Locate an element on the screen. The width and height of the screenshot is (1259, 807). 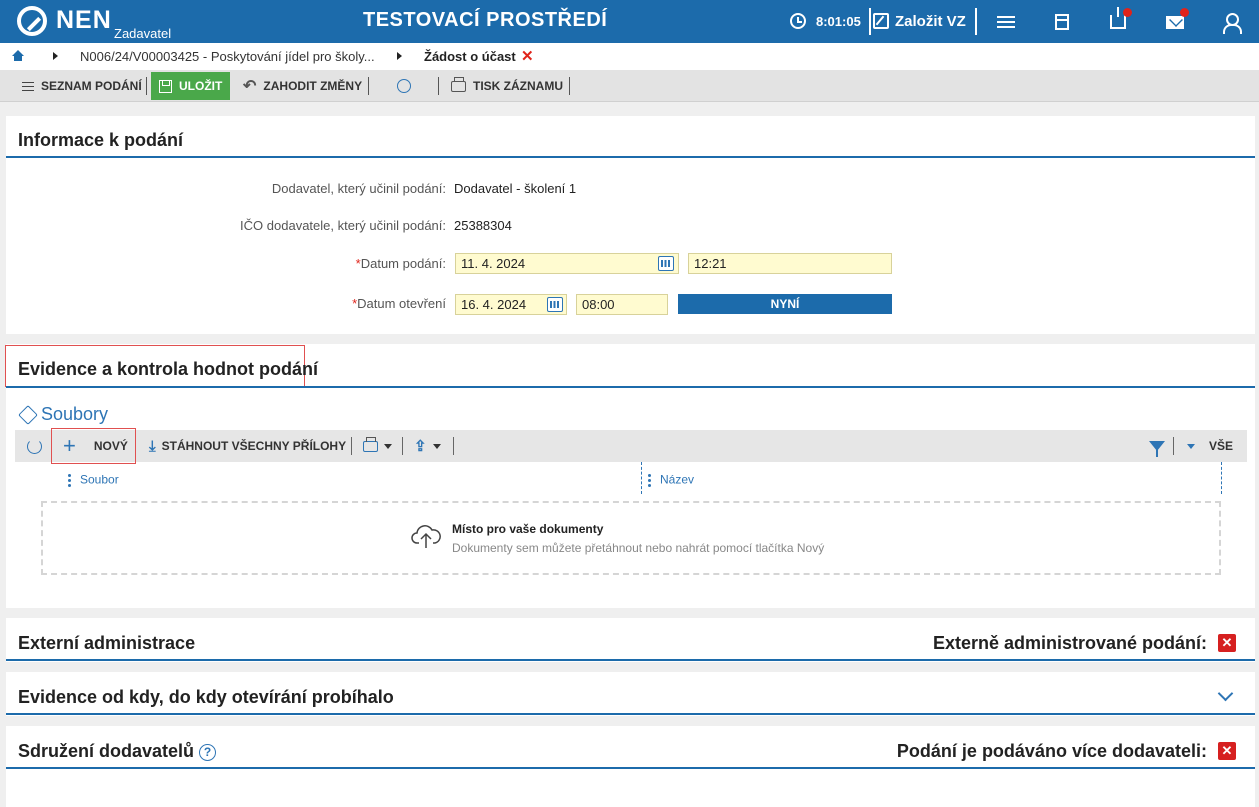
files-section-title: Soubory is located at coordinates (63, 414).